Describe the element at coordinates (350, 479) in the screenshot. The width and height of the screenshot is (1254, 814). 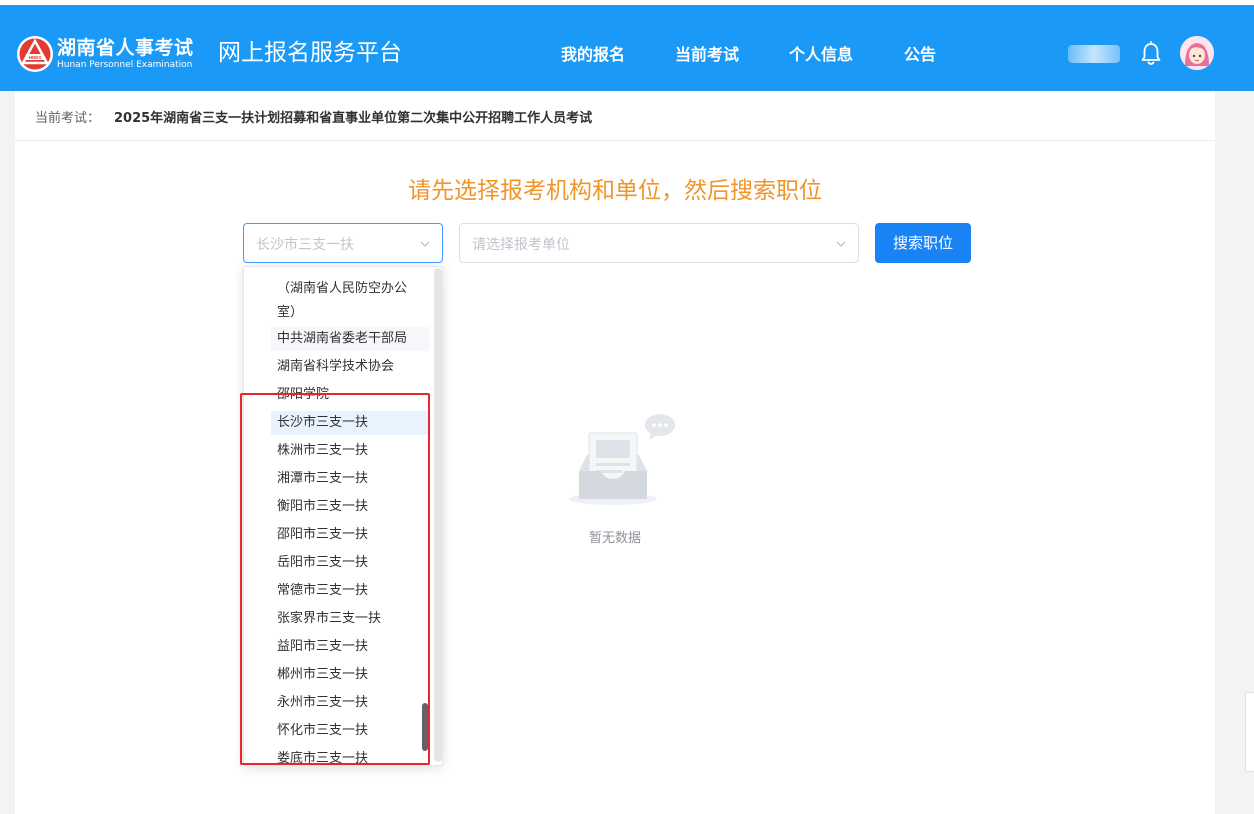
I see `dropdown-item: 湘潭市三支一扶` at that location.